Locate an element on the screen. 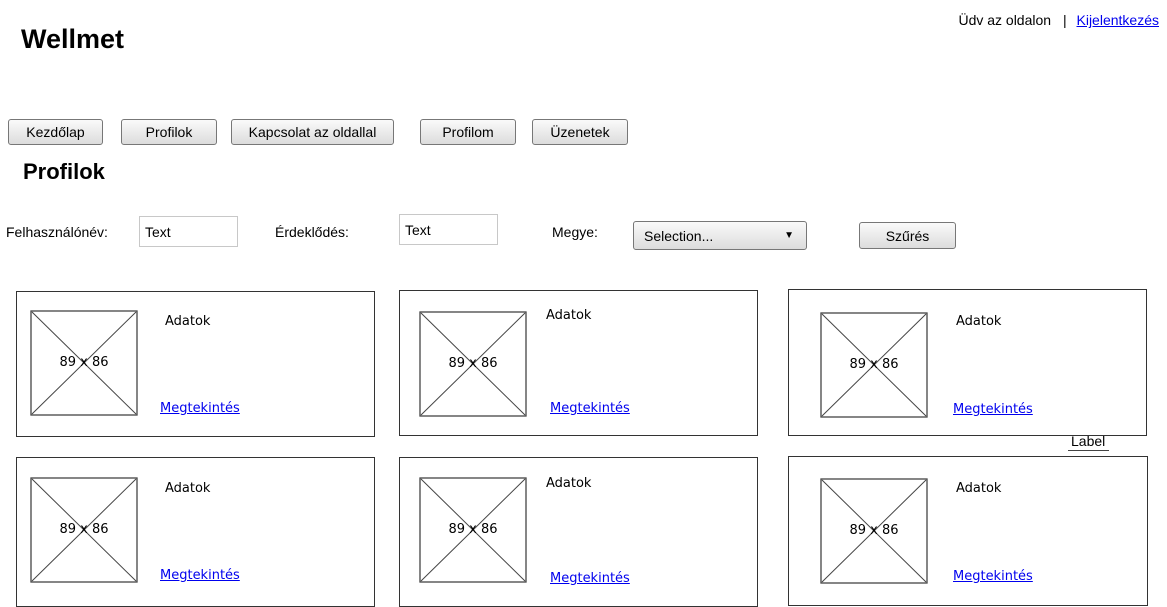 This screenshot has width=1167, height=607. county-select: Selection... ▼ is located at coordinates (720, 235).